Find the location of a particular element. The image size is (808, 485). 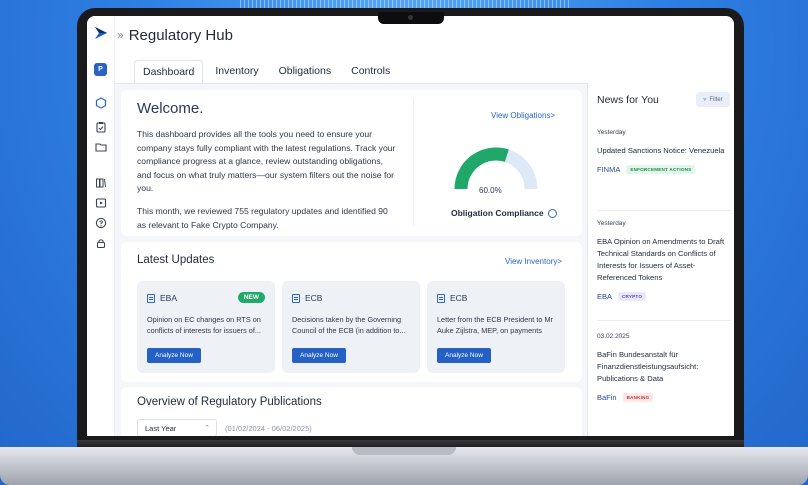

news-tag: ENFORCEMENT ACTIONS is located at coordinates (661, 169).